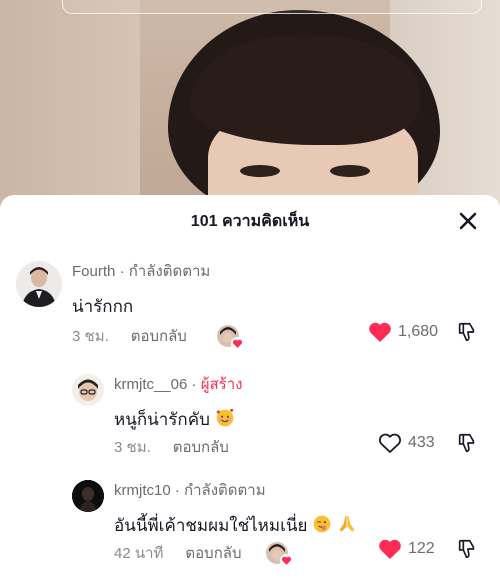  I want to click on close-button, so click(468, 221).